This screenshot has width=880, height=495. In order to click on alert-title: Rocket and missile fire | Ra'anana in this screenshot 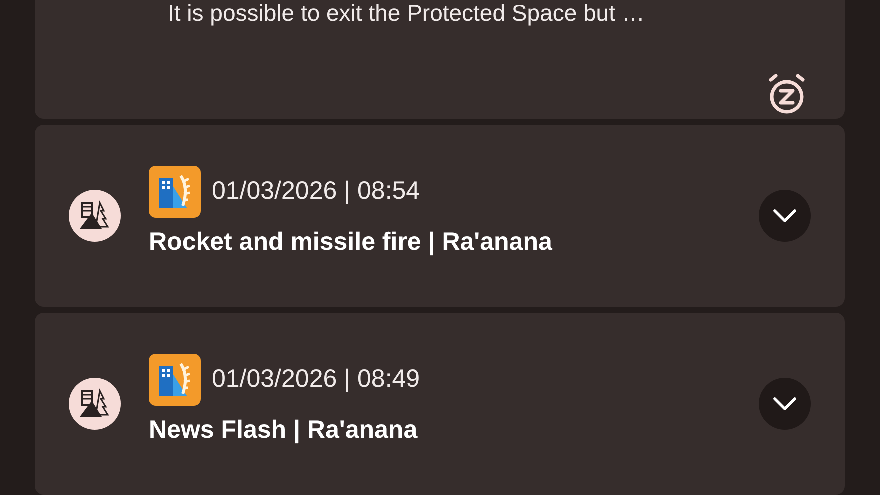, I will do `click(351, 242)`.